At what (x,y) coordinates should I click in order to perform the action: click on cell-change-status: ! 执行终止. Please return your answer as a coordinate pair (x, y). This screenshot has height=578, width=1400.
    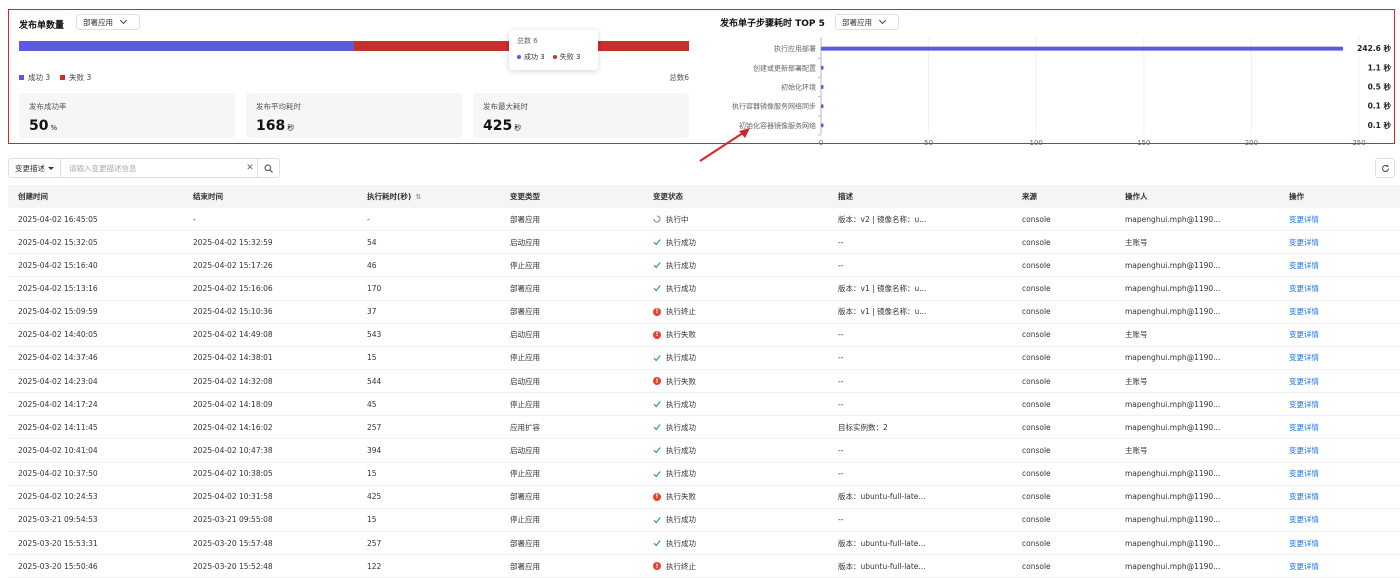
    Looking at the image, I should click on (735, 311).